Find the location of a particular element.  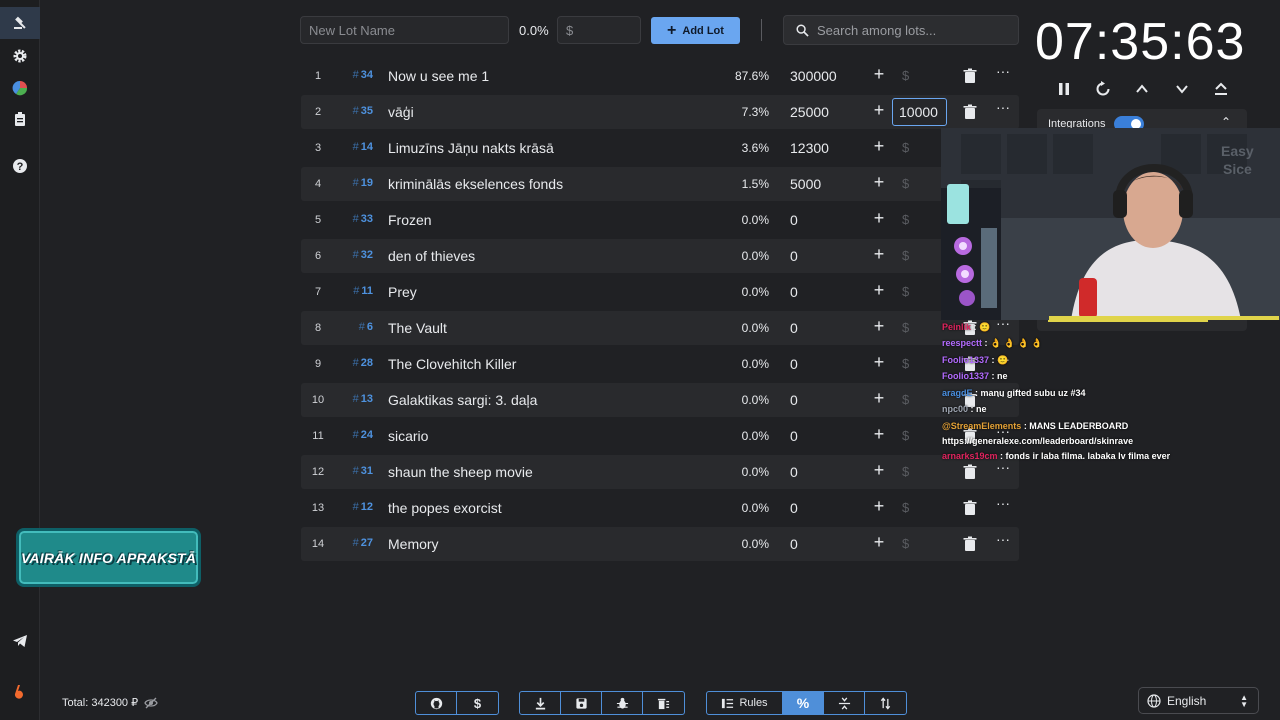

lot-name: vāģi is located at coordinates (401, 112).